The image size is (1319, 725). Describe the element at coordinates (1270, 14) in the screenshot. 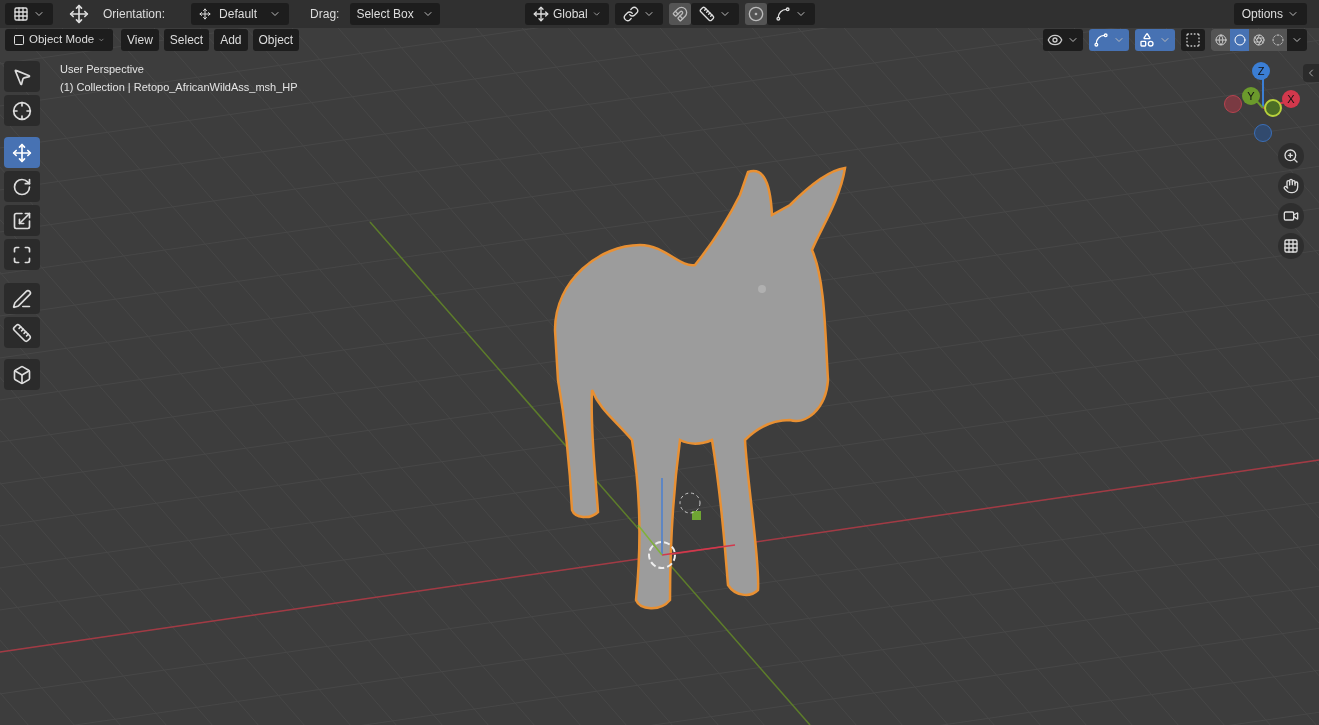

I see `options-dropdown: Options` at that location.